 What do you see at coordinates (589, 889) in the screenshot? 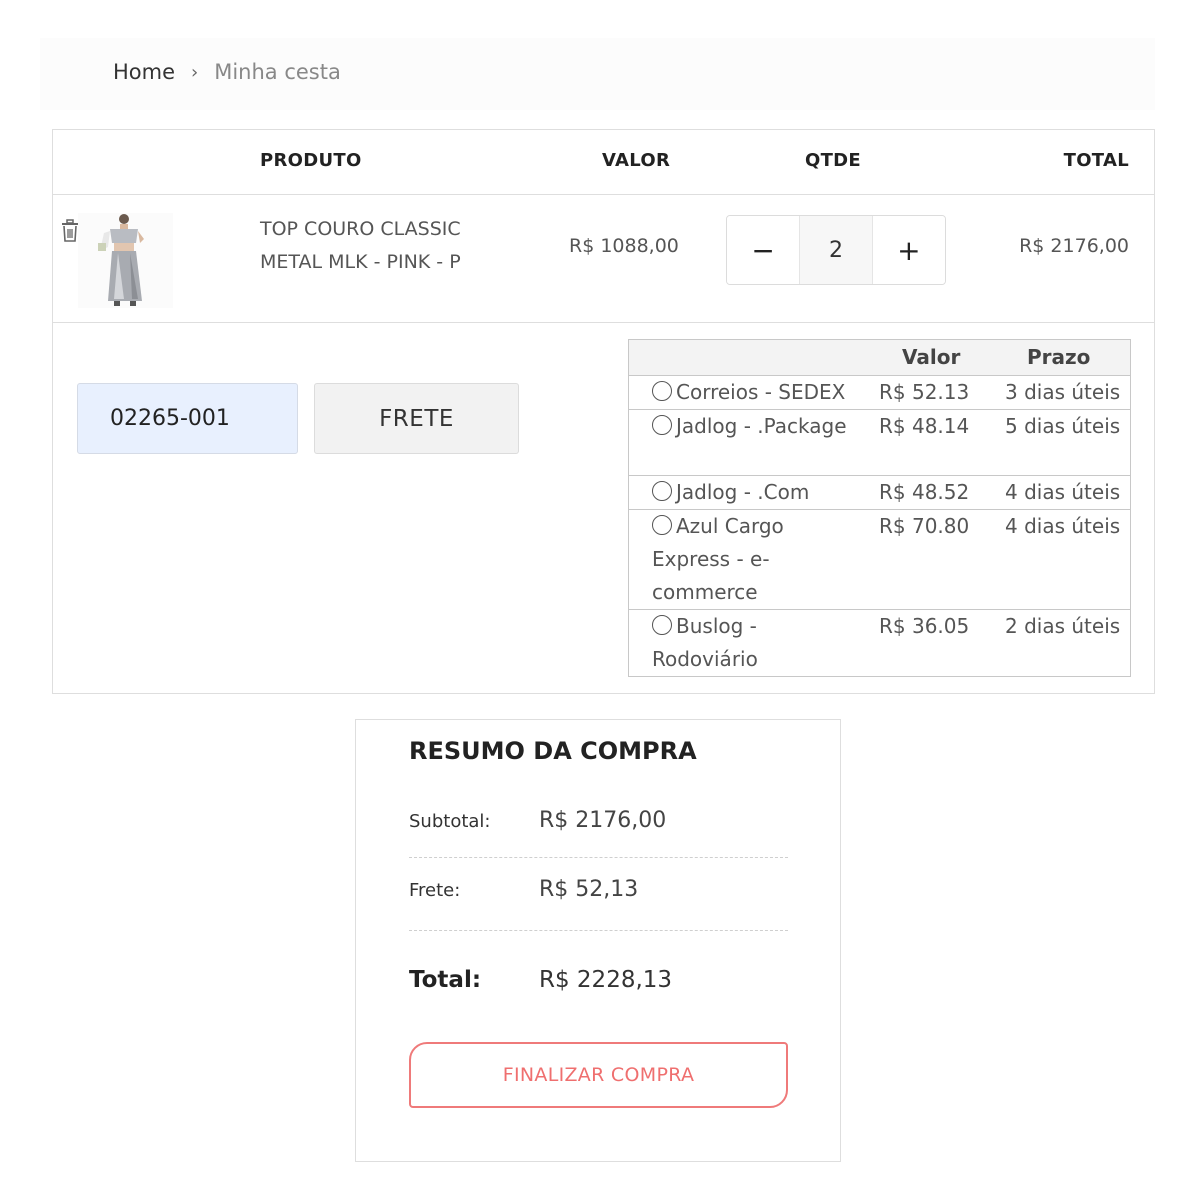
I see `frete-value: R$ 52,13` at bounding box center [589, 889].